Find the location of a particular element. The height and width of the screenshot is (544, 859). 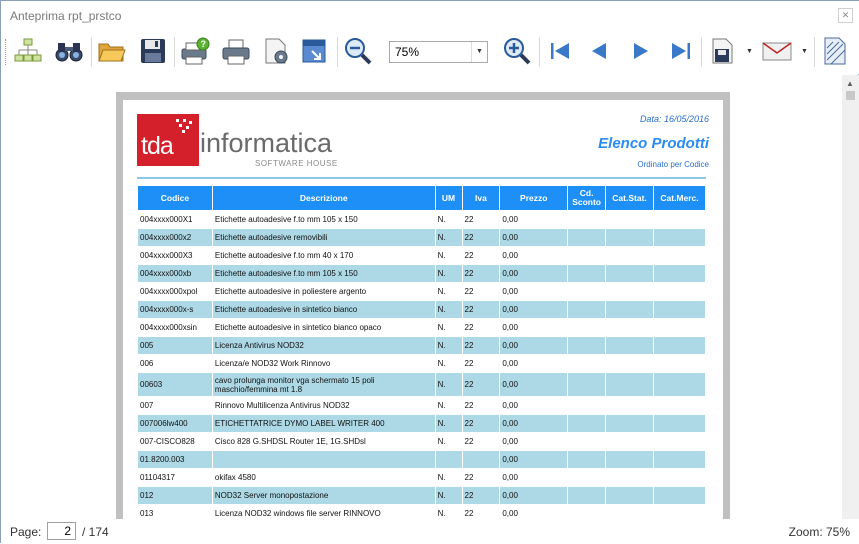

title-bar: Anteprima rpt_prstco ✕ is located at coordinates (430, 16).